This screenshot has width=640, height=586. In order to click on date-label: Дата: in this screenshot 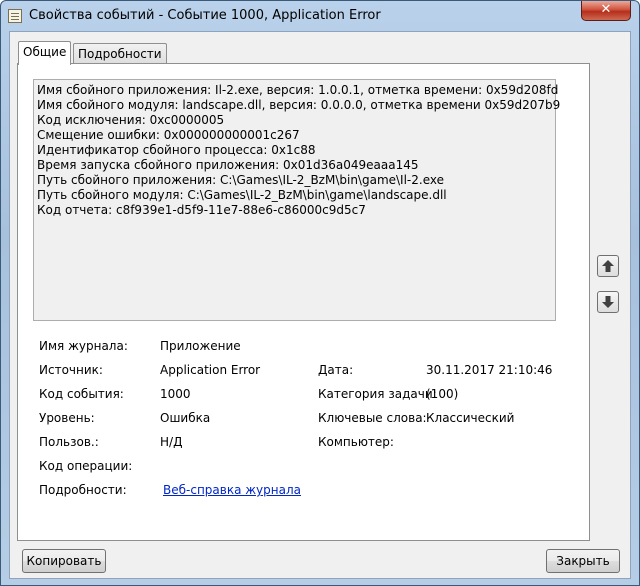, I will do `click(336, 370)`.